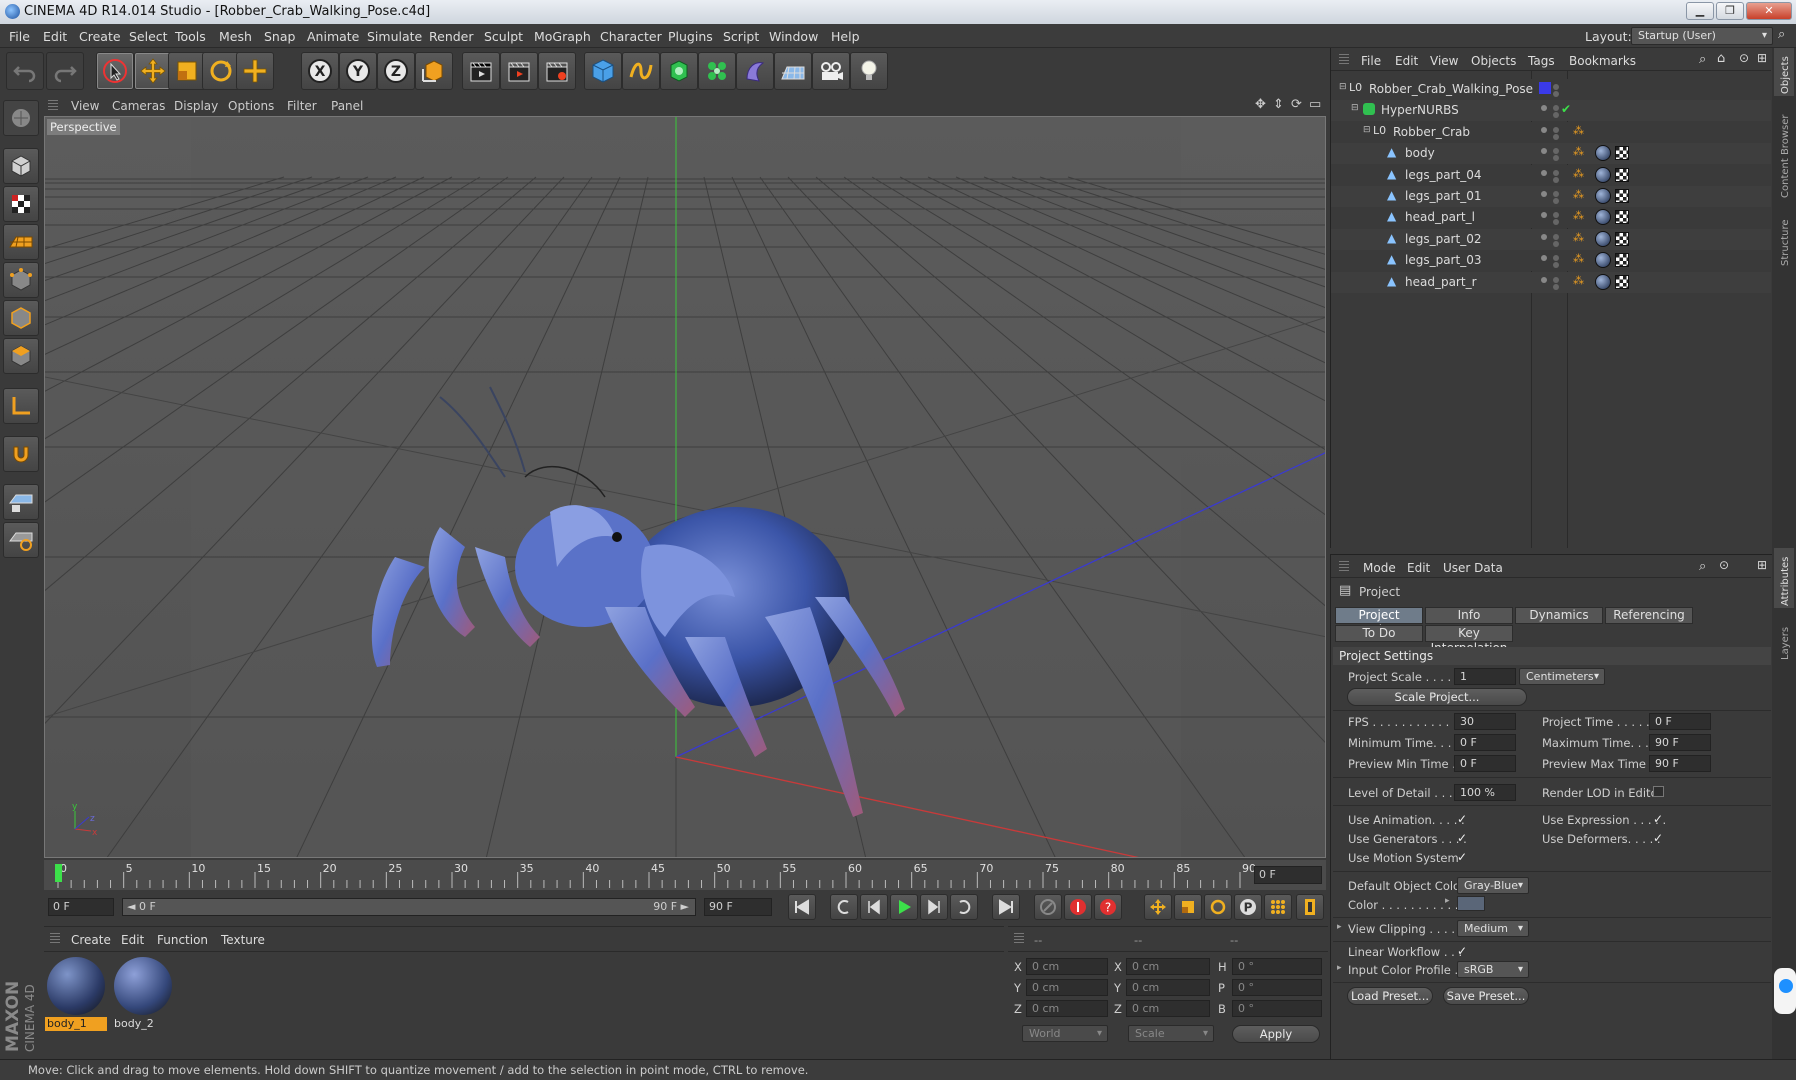  I want to click on default-object-color-dropdown: Gray-Blue, so click(1493, 885).